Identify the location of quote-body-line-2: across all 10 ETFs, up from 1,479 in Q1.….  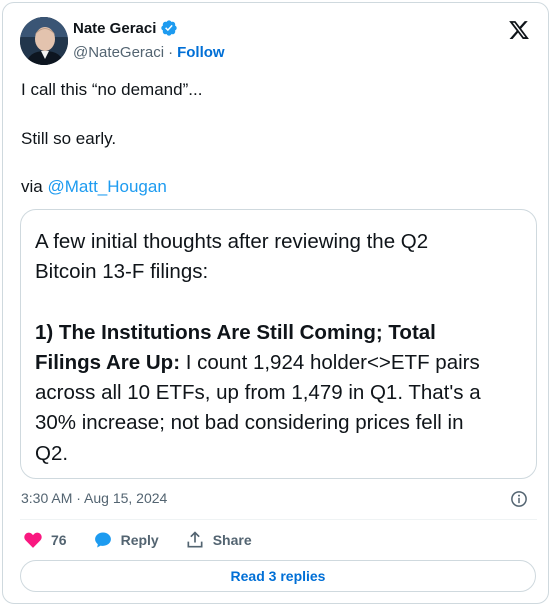
(258, 393).